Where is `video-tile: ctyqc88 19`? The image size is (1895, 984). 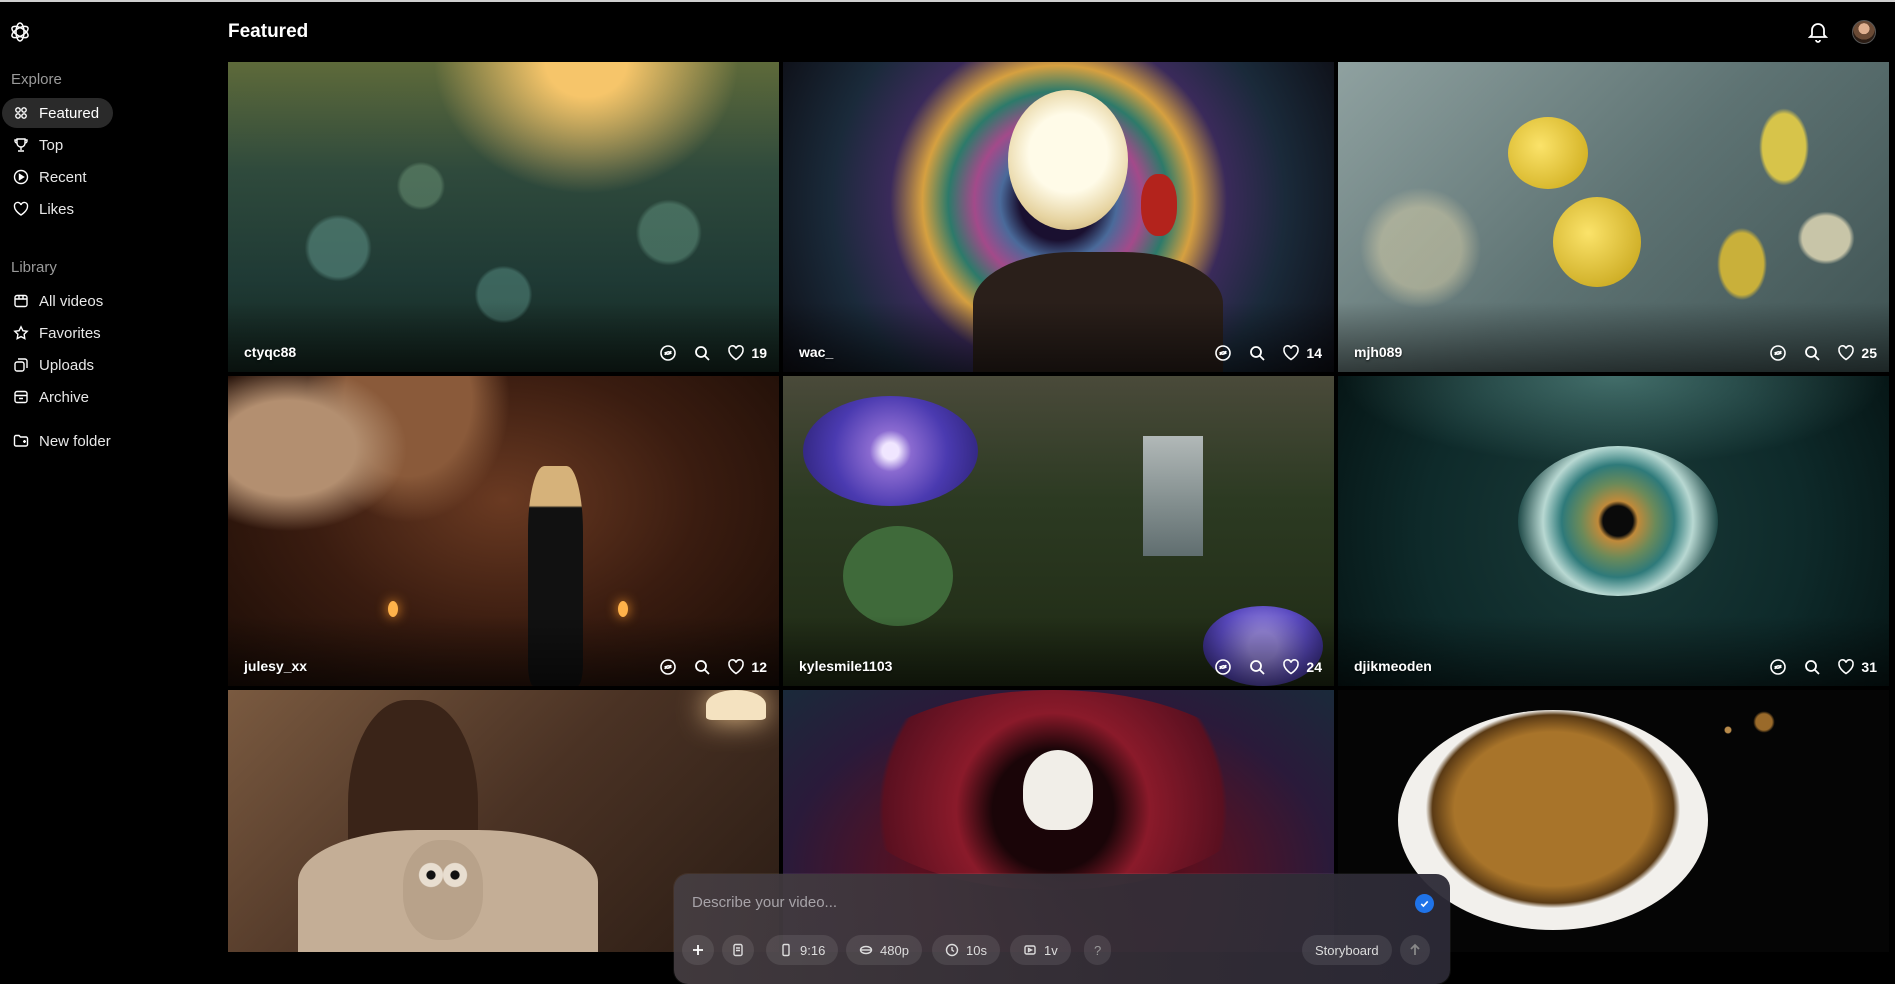 video-tile: ctyqc88 19 is located at coordinates (503, 217).